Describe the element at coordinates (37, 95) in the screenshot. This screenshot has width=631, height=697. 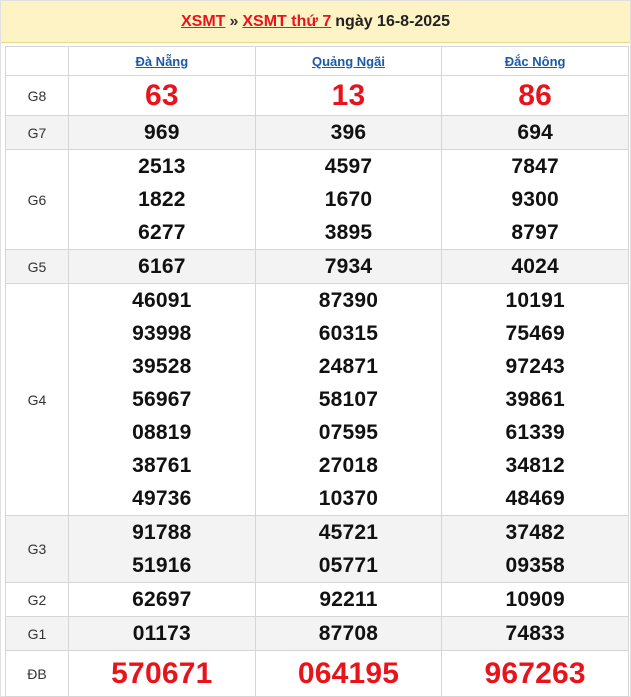
I see `prize-label: G8` at that location.